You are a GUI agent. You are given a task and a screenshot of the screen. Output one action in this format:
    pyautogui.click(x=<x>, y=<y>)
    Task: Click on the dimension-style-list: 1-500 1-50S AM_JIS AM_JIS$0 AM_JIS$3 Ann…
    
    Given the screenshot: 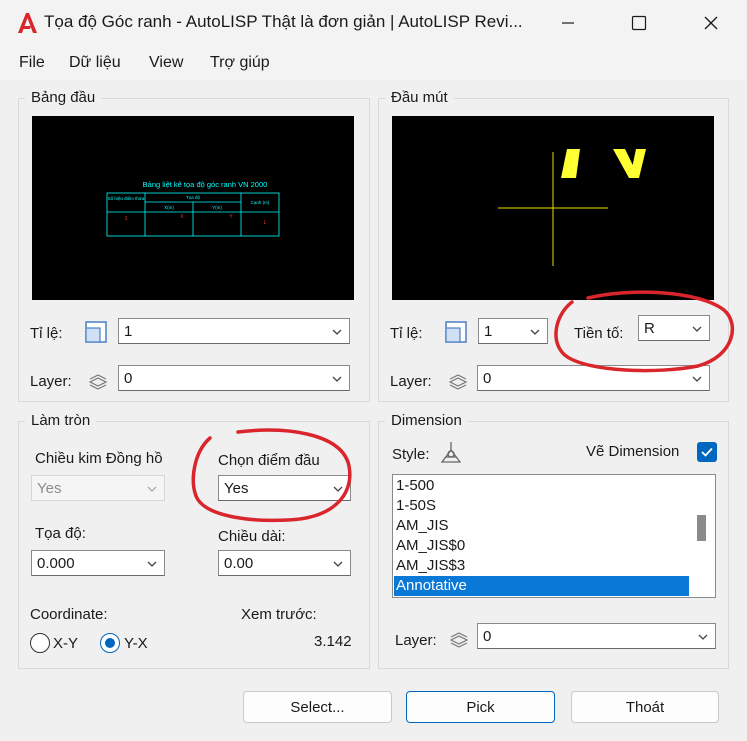 What is the action you would take?
    pyautogui.click(x=554, y=536)
    